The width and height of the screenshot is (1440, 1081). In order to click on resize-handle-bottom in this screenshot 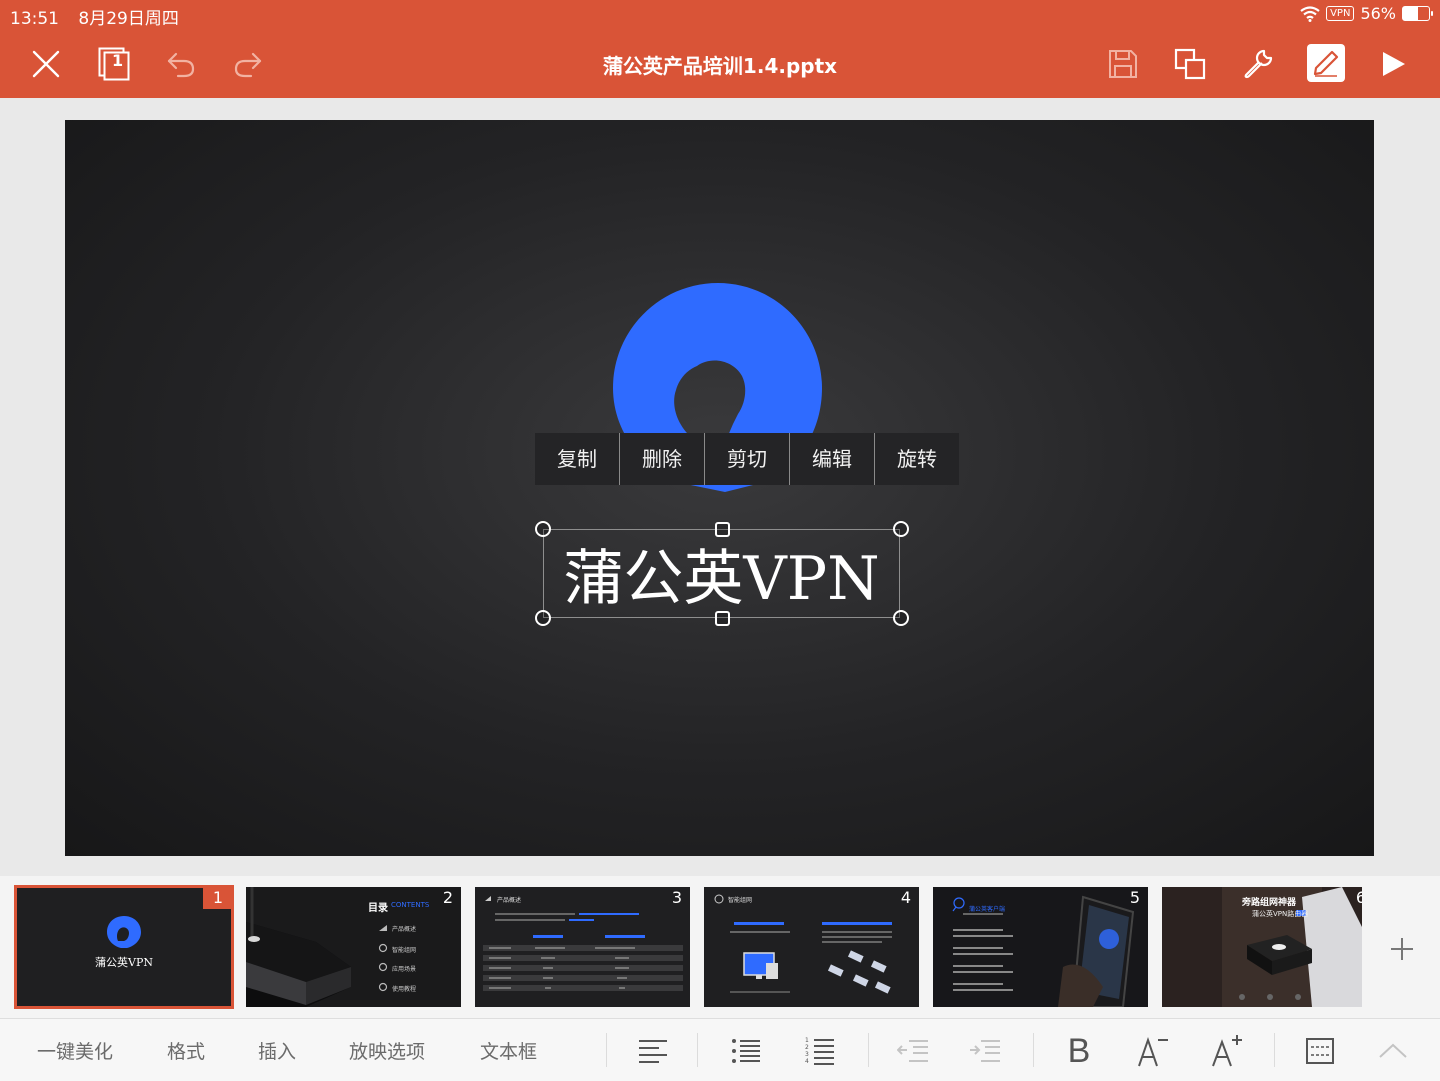, I will do `click(722, 618)`.